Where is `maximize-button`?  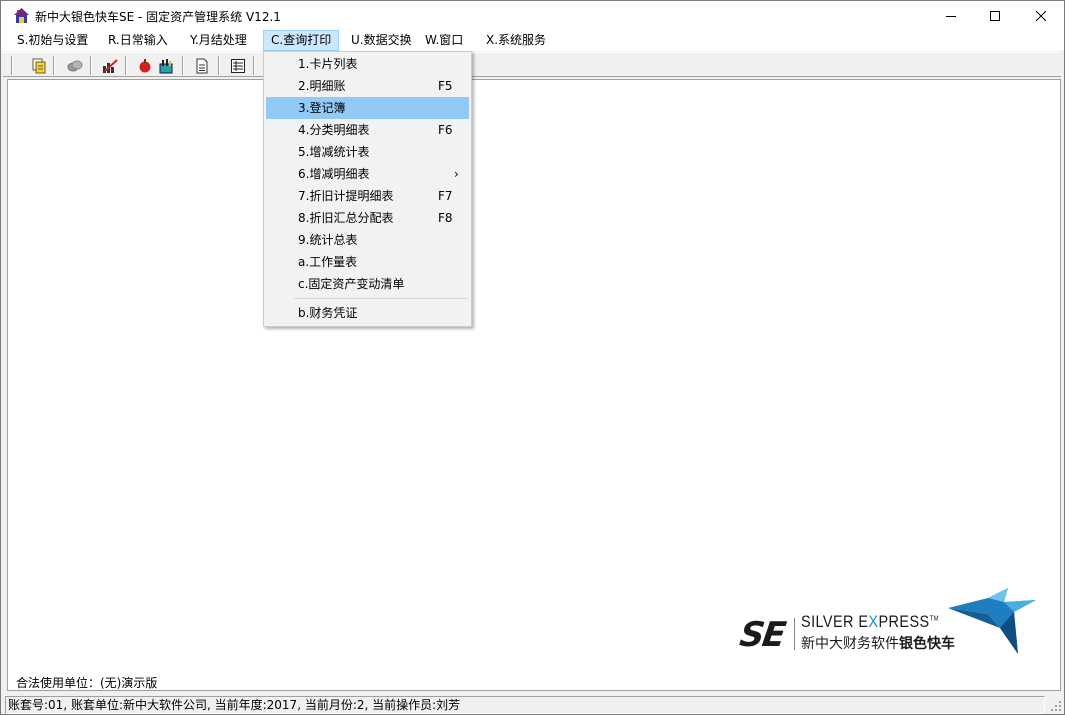 maximize-button is located at coordinates (995, 15).